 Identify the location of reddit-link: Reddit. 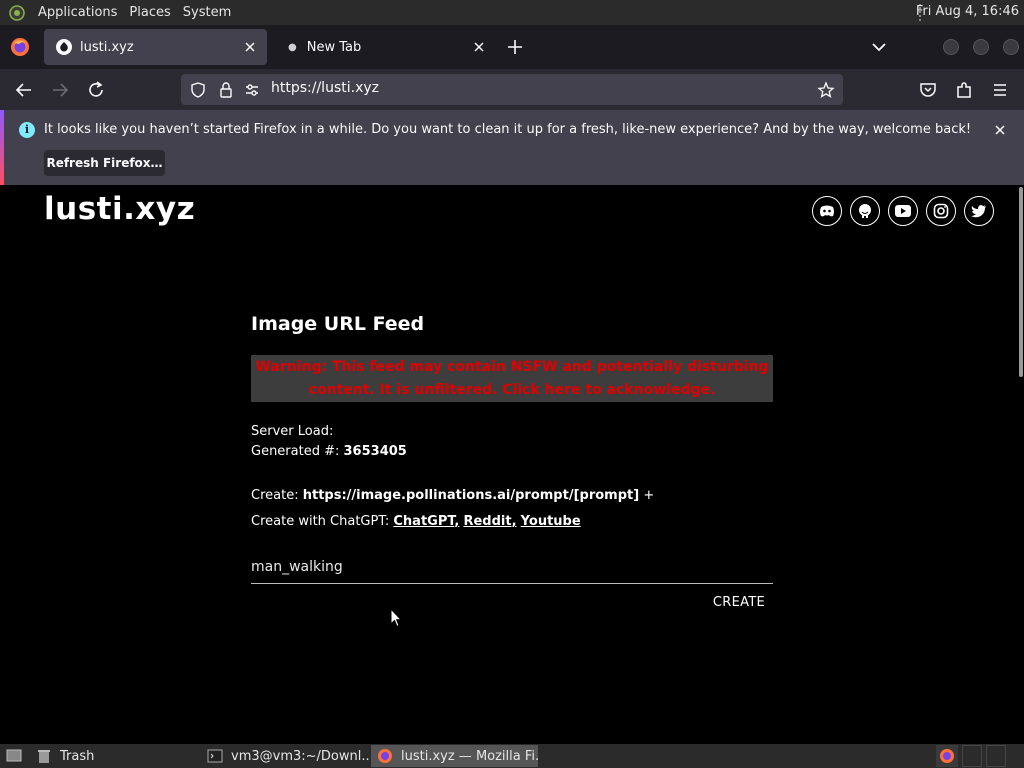
(487, 521).